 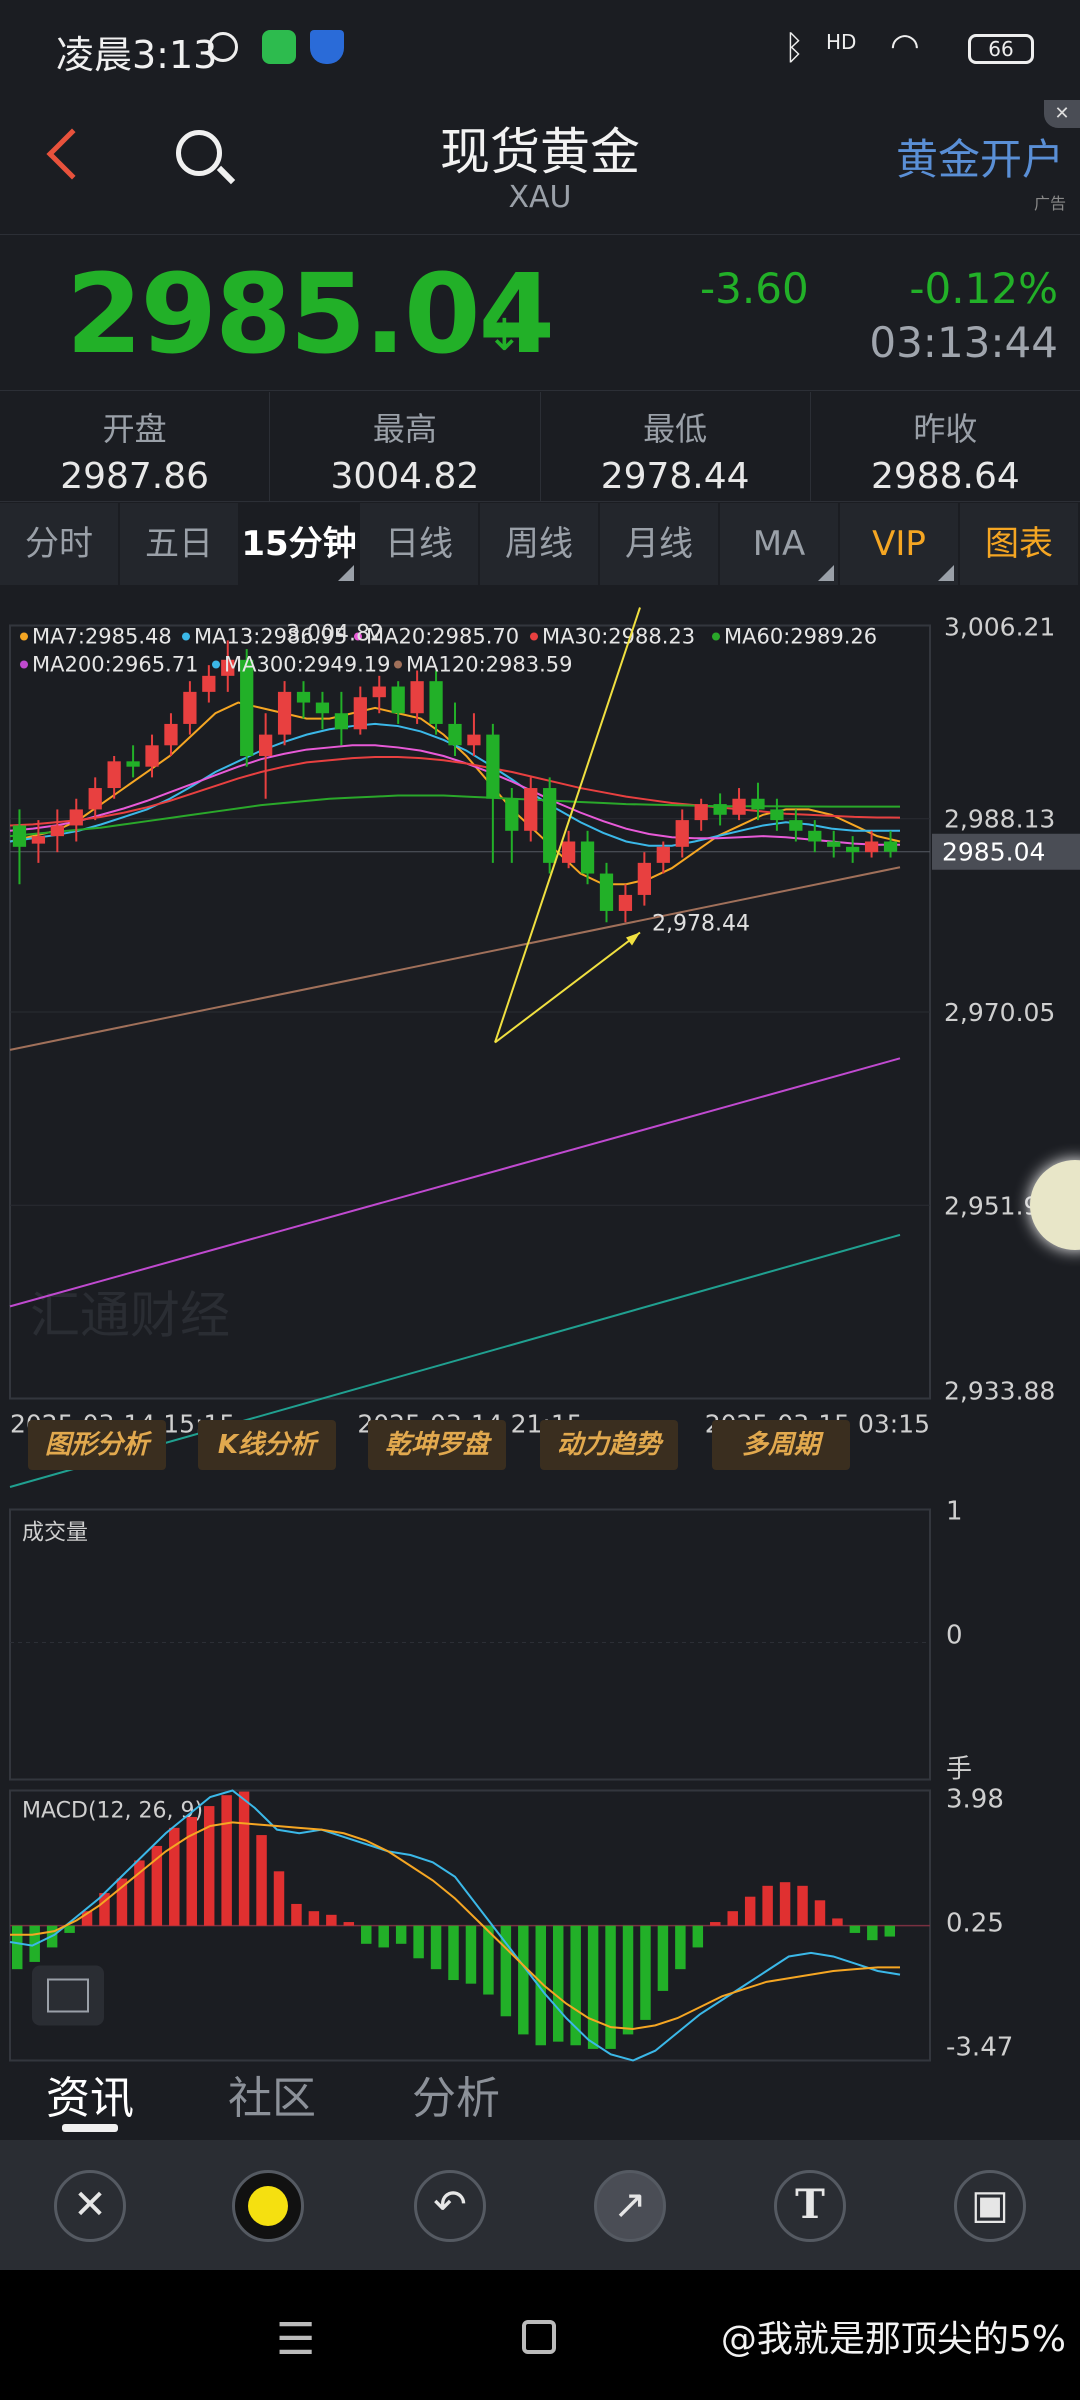 I want to click on home-icon, so click(x=539, y=2337).